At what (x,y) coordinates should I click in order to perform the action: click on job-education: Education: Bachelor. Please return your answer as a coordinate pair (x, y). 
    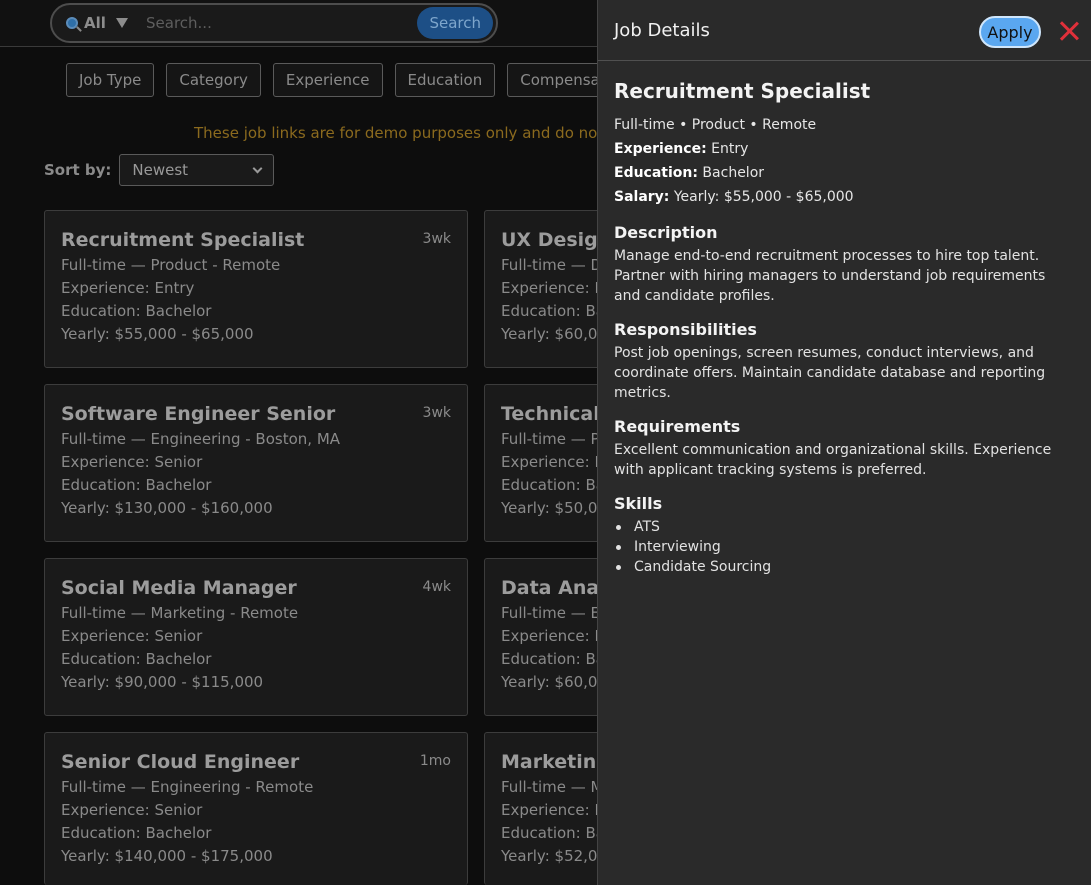
    Looking at the image, I should click on (844, 173).